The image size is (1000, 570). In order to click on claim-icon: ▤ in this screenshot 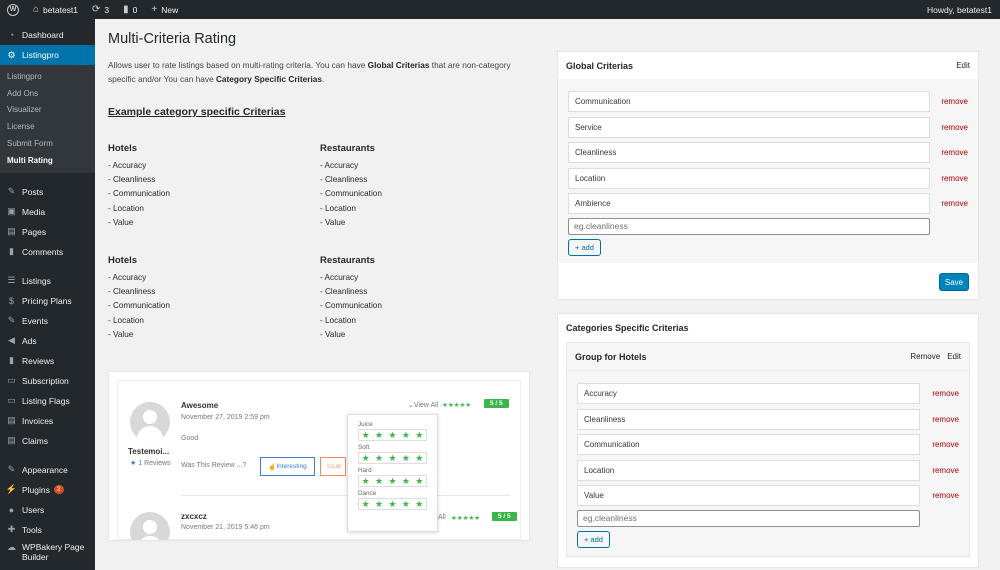, I will do `click(11, 440)`.